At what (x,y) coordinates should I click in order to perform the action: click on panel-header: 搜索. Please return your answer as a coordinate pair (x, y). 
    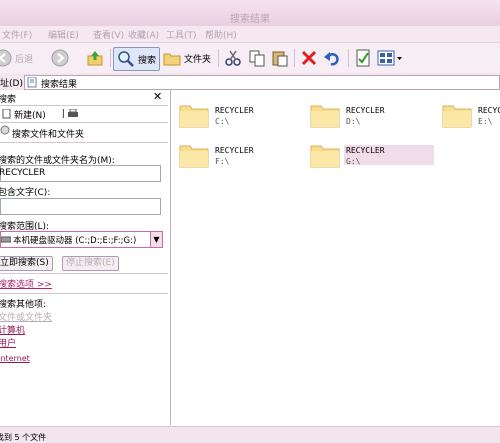
    Looking at the image, I should click on (8, 100).